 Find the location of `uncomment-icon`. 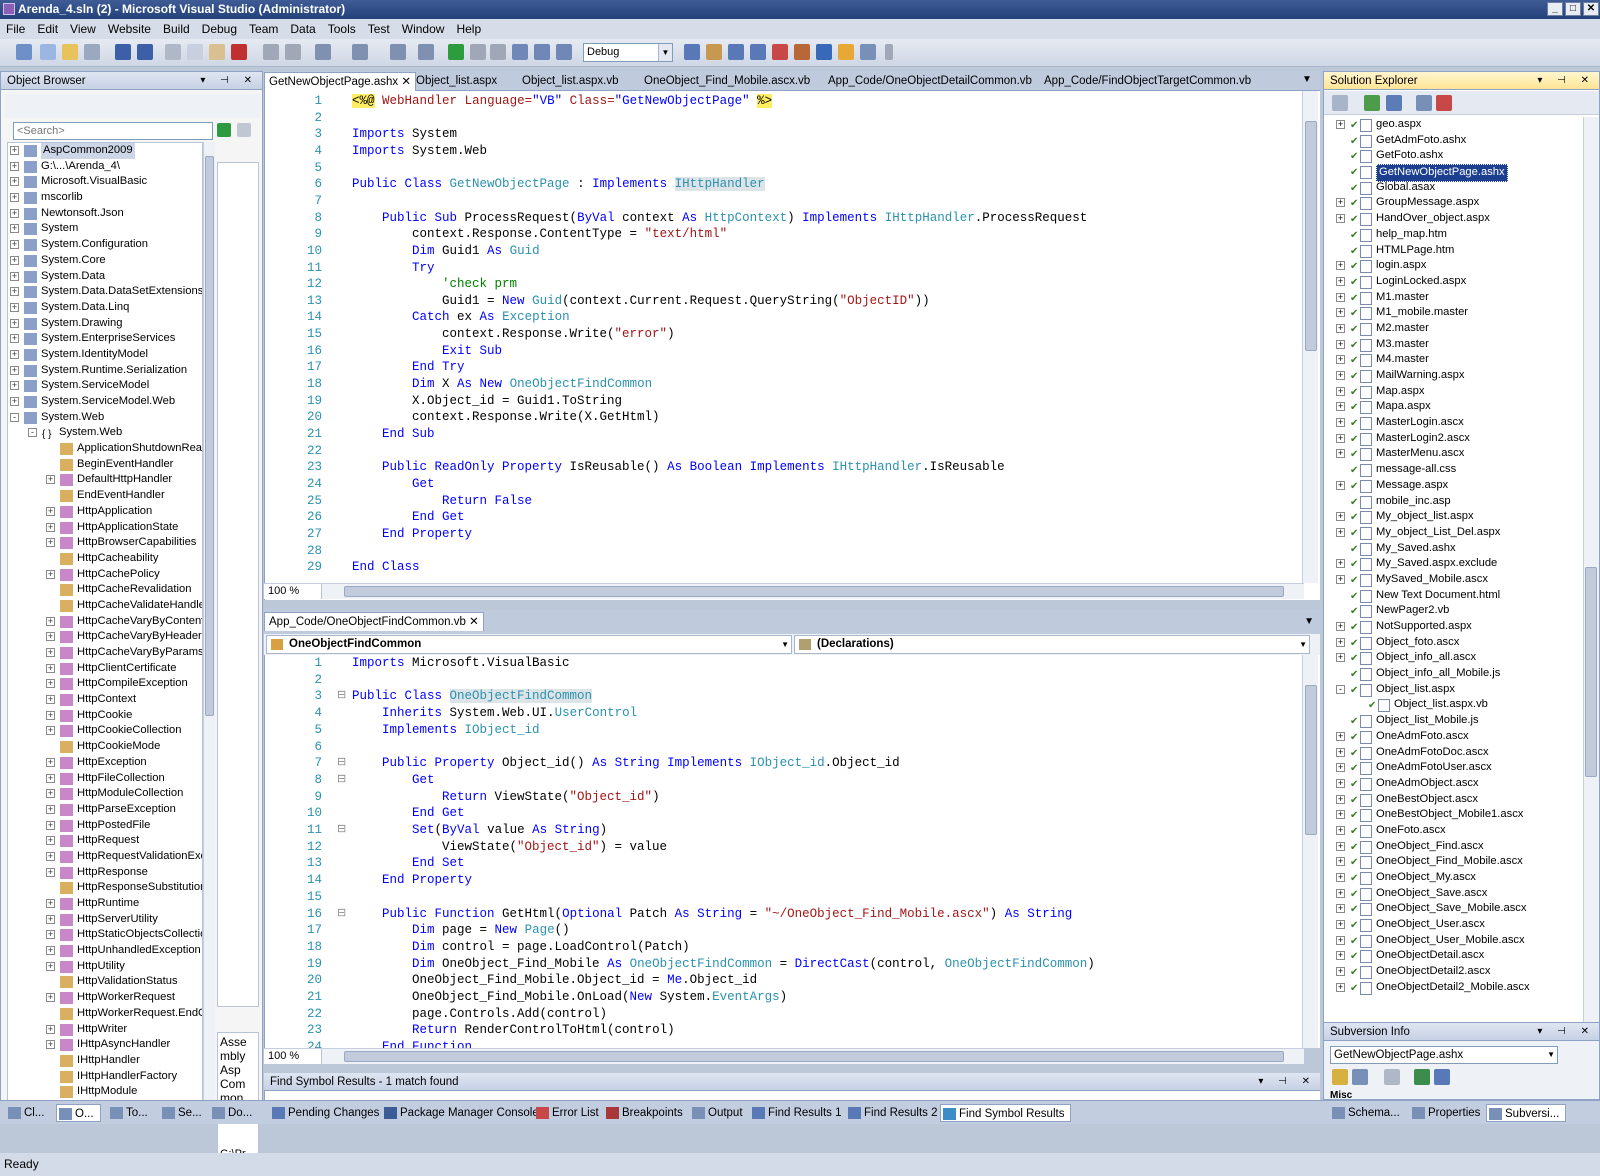

uncomment-icon is located at coordinates (293, 52).